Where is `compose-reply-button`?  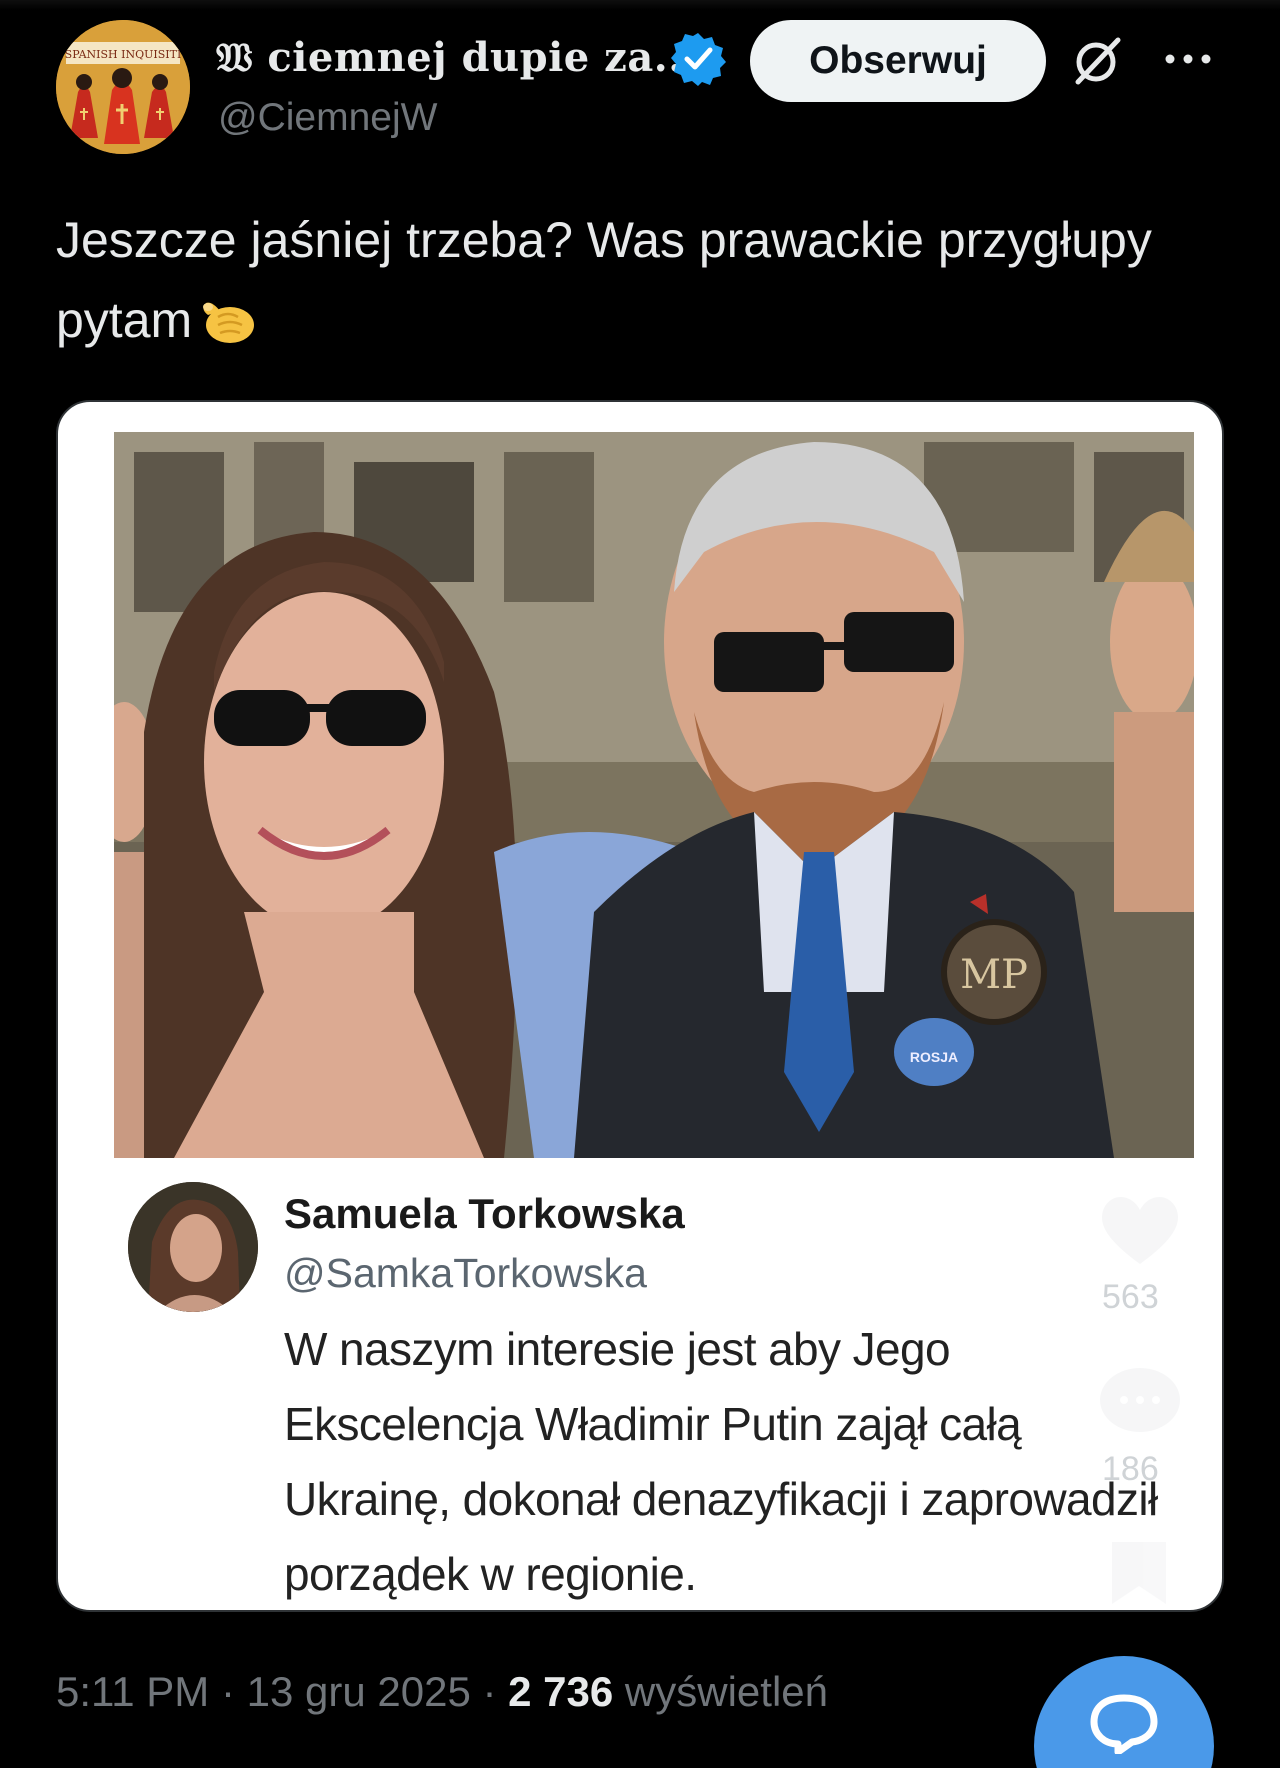 compose-reply-button is located at coordinates (1124, 1712).